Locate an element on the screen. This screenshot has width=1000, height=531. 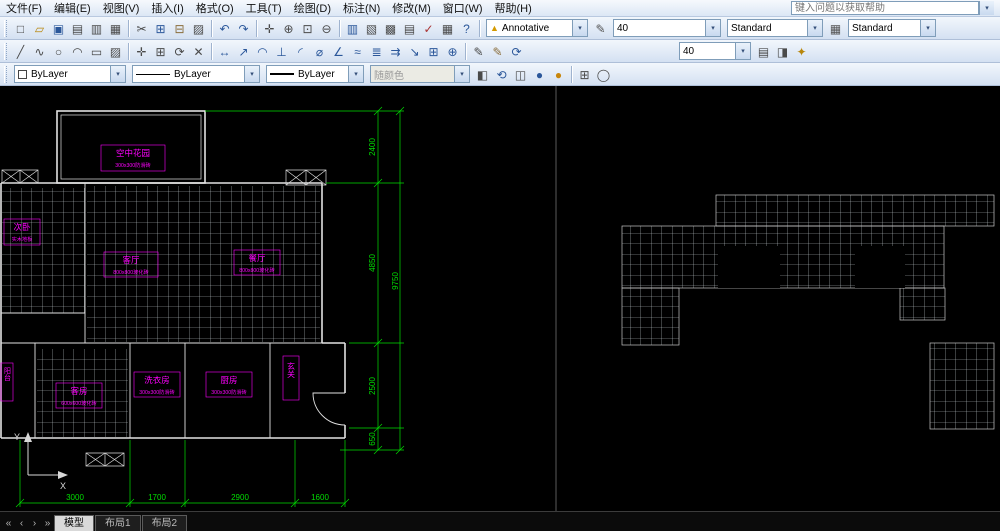
next-tab-icon: › is located at coordinates (34, 523).